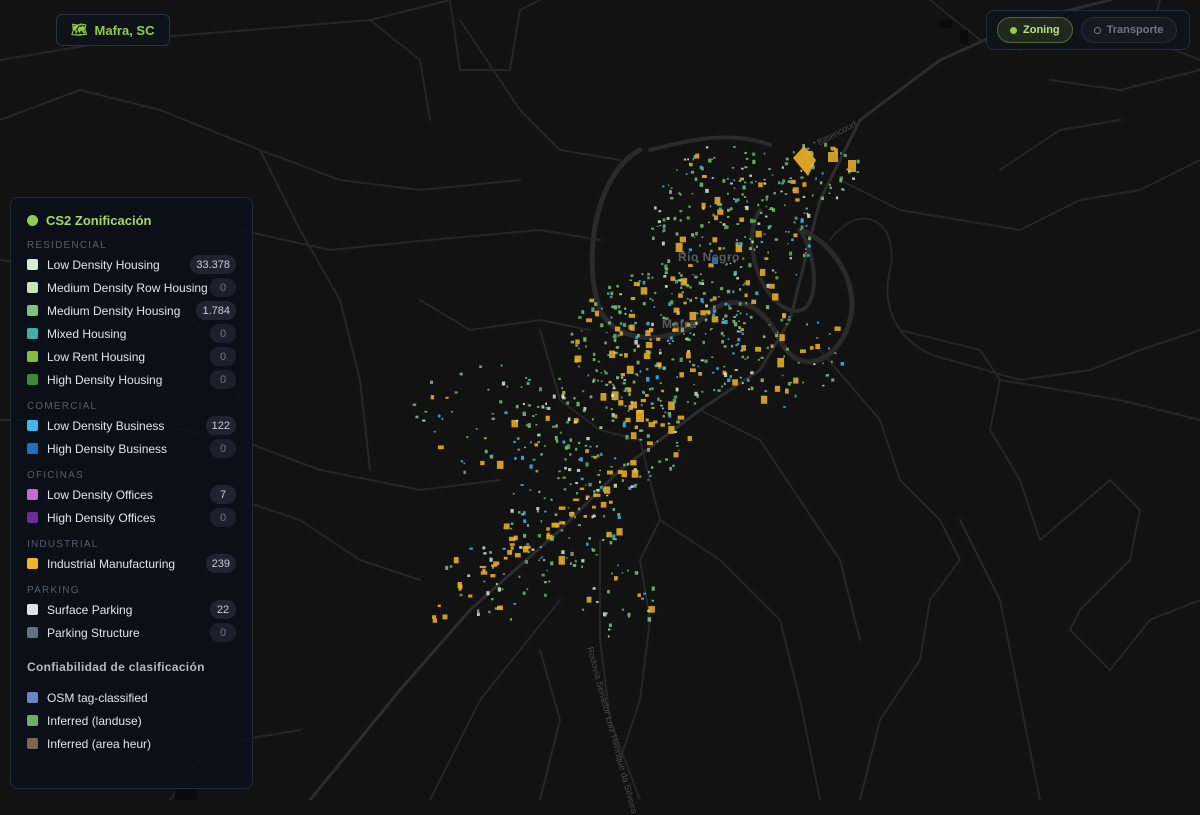 Image resolution: width=1200 pixels, height=815 pixels. What do you see at coordinates (1128, 30) in the screenshot?
I see `transporte-mode-button: Transporte` at bounding box center [1128, 30].